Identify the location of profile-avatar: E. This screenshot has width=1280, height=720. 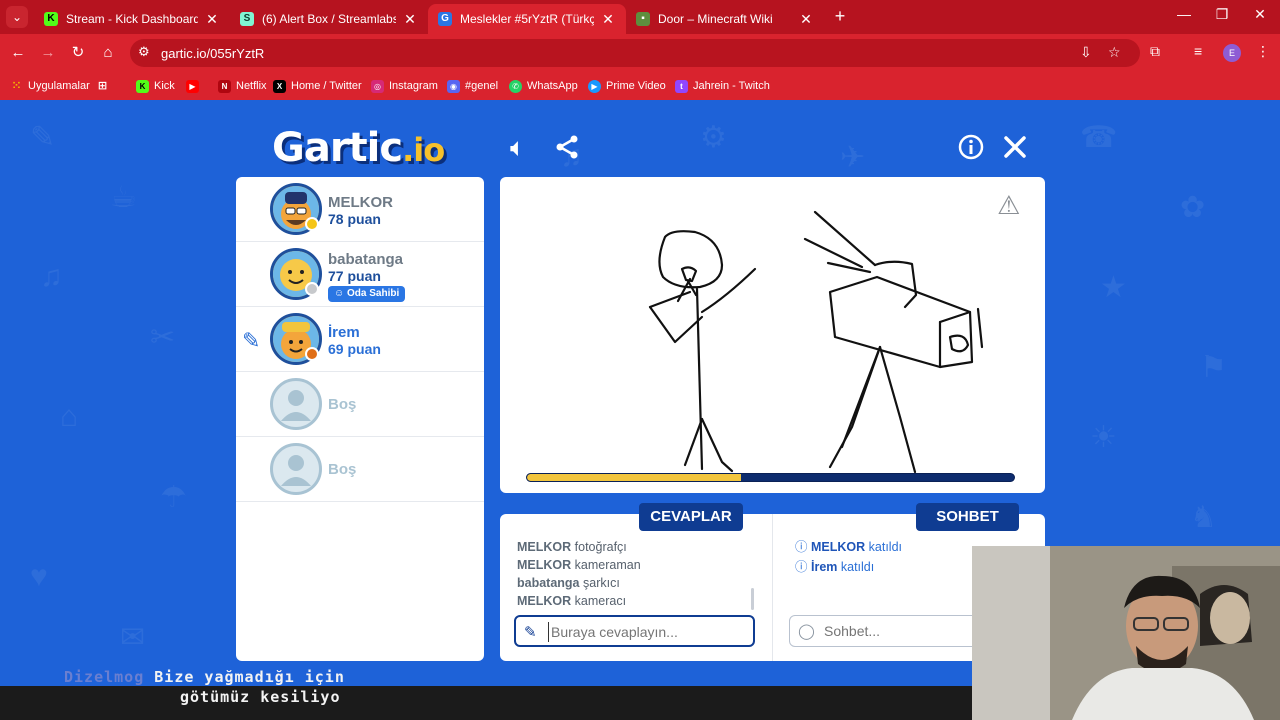
(1232, 53).